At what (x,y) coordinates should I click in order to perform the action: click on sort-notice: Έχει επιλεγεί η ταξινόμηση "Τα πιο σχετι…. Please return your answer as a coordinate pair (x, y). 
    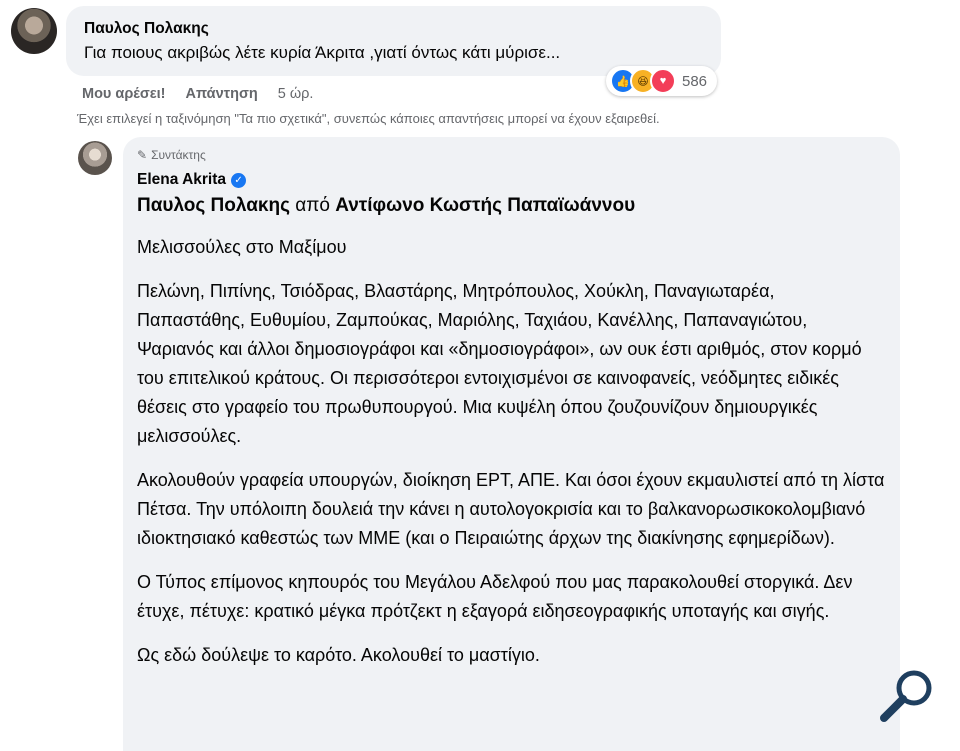
    Looking at the image, I should click on (368, 118).